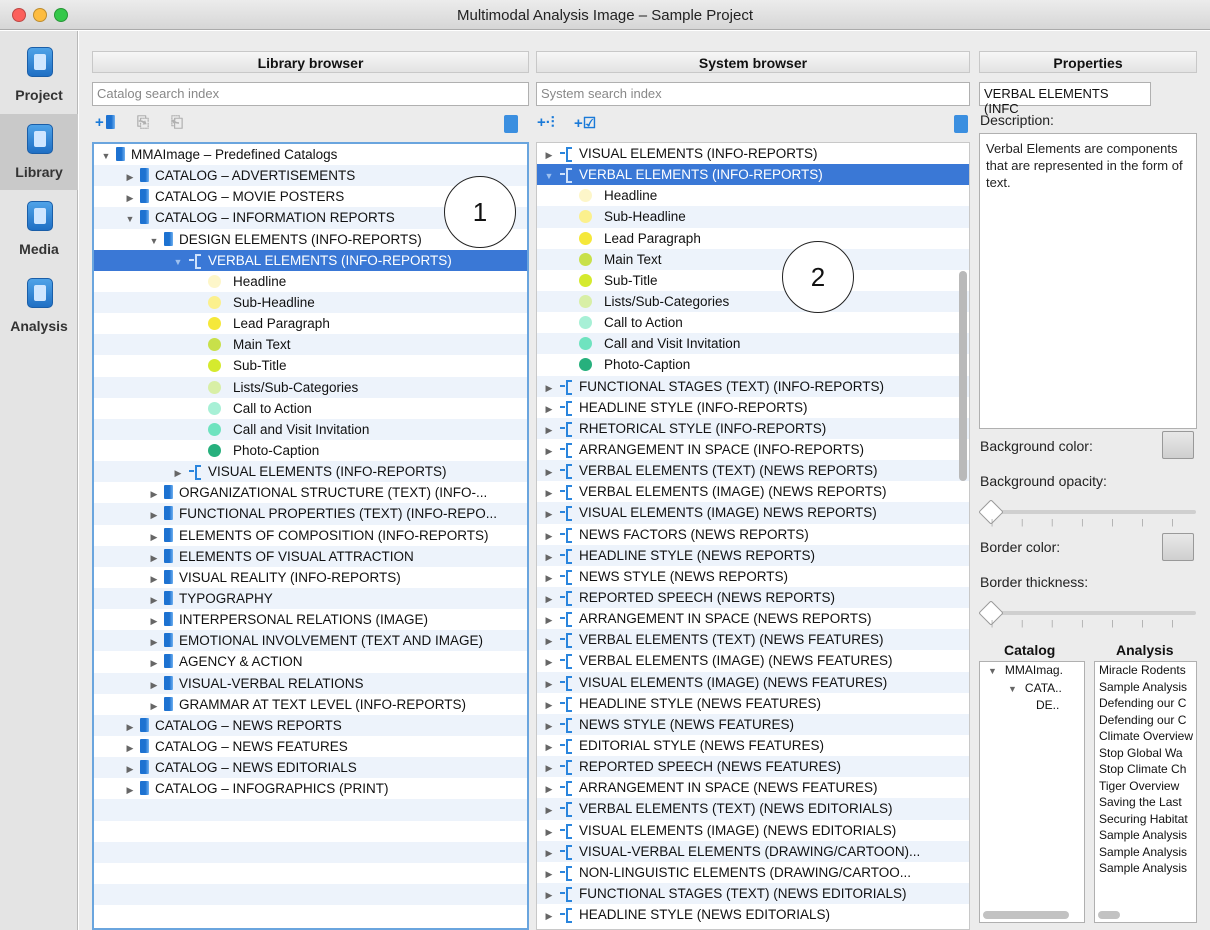  Describe the element at coordinates (753, 175) in the screenshot. I see `system-tree-node: ▼ VERBAL ELEMENTS (INFO-REPORTS)` at that location.